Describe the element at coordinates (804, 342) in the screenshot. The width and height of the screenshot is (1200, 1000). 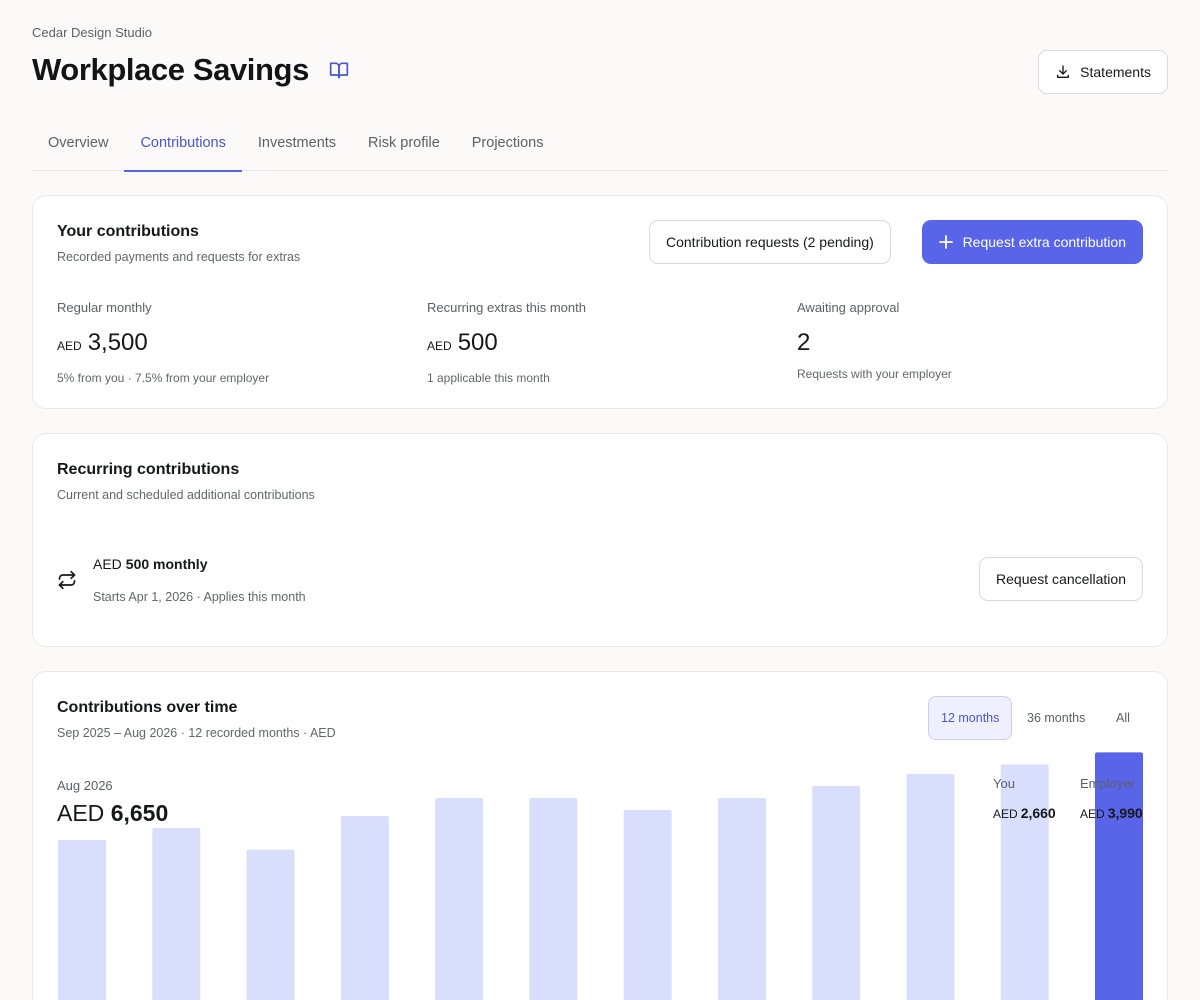
I see `count: 2` at that location.